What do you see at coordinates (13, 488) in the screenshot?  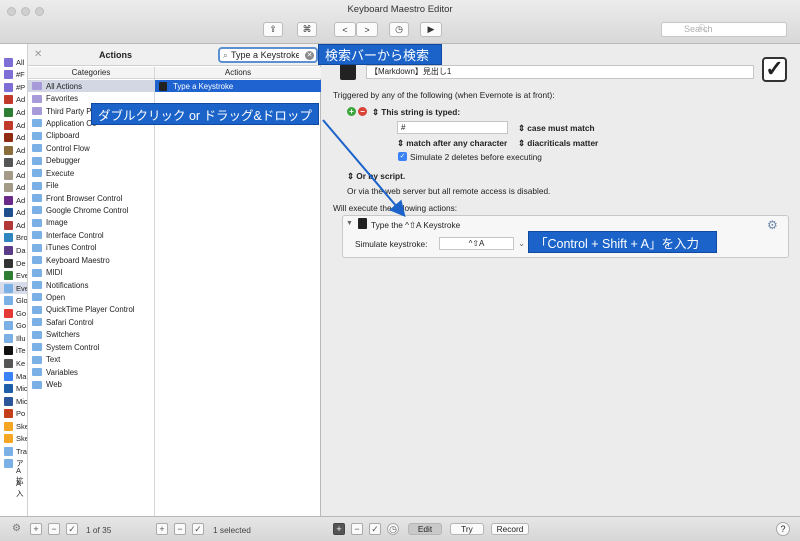 I see `macro-group-item: A 入` at bounding box center [13, 488].